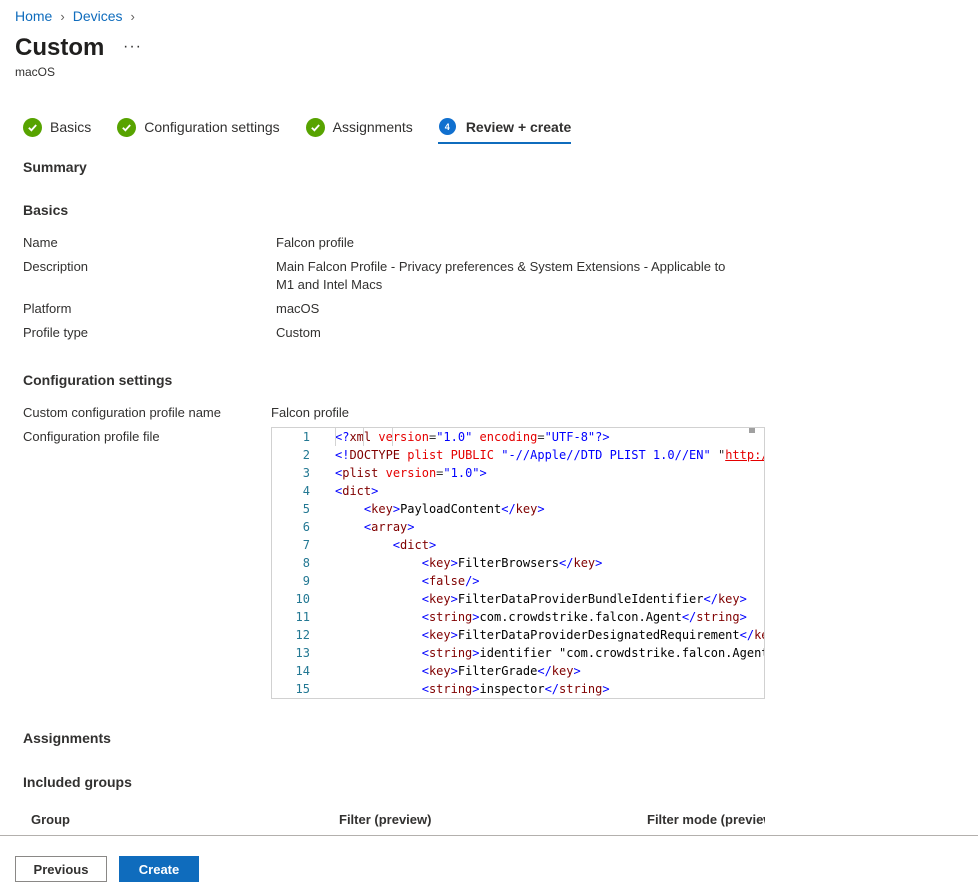 The width and height of the screenshot is (978, 892). Describe the element at coordinates (40, 242) in the screenshot. I see `name-label: Name` at that location.